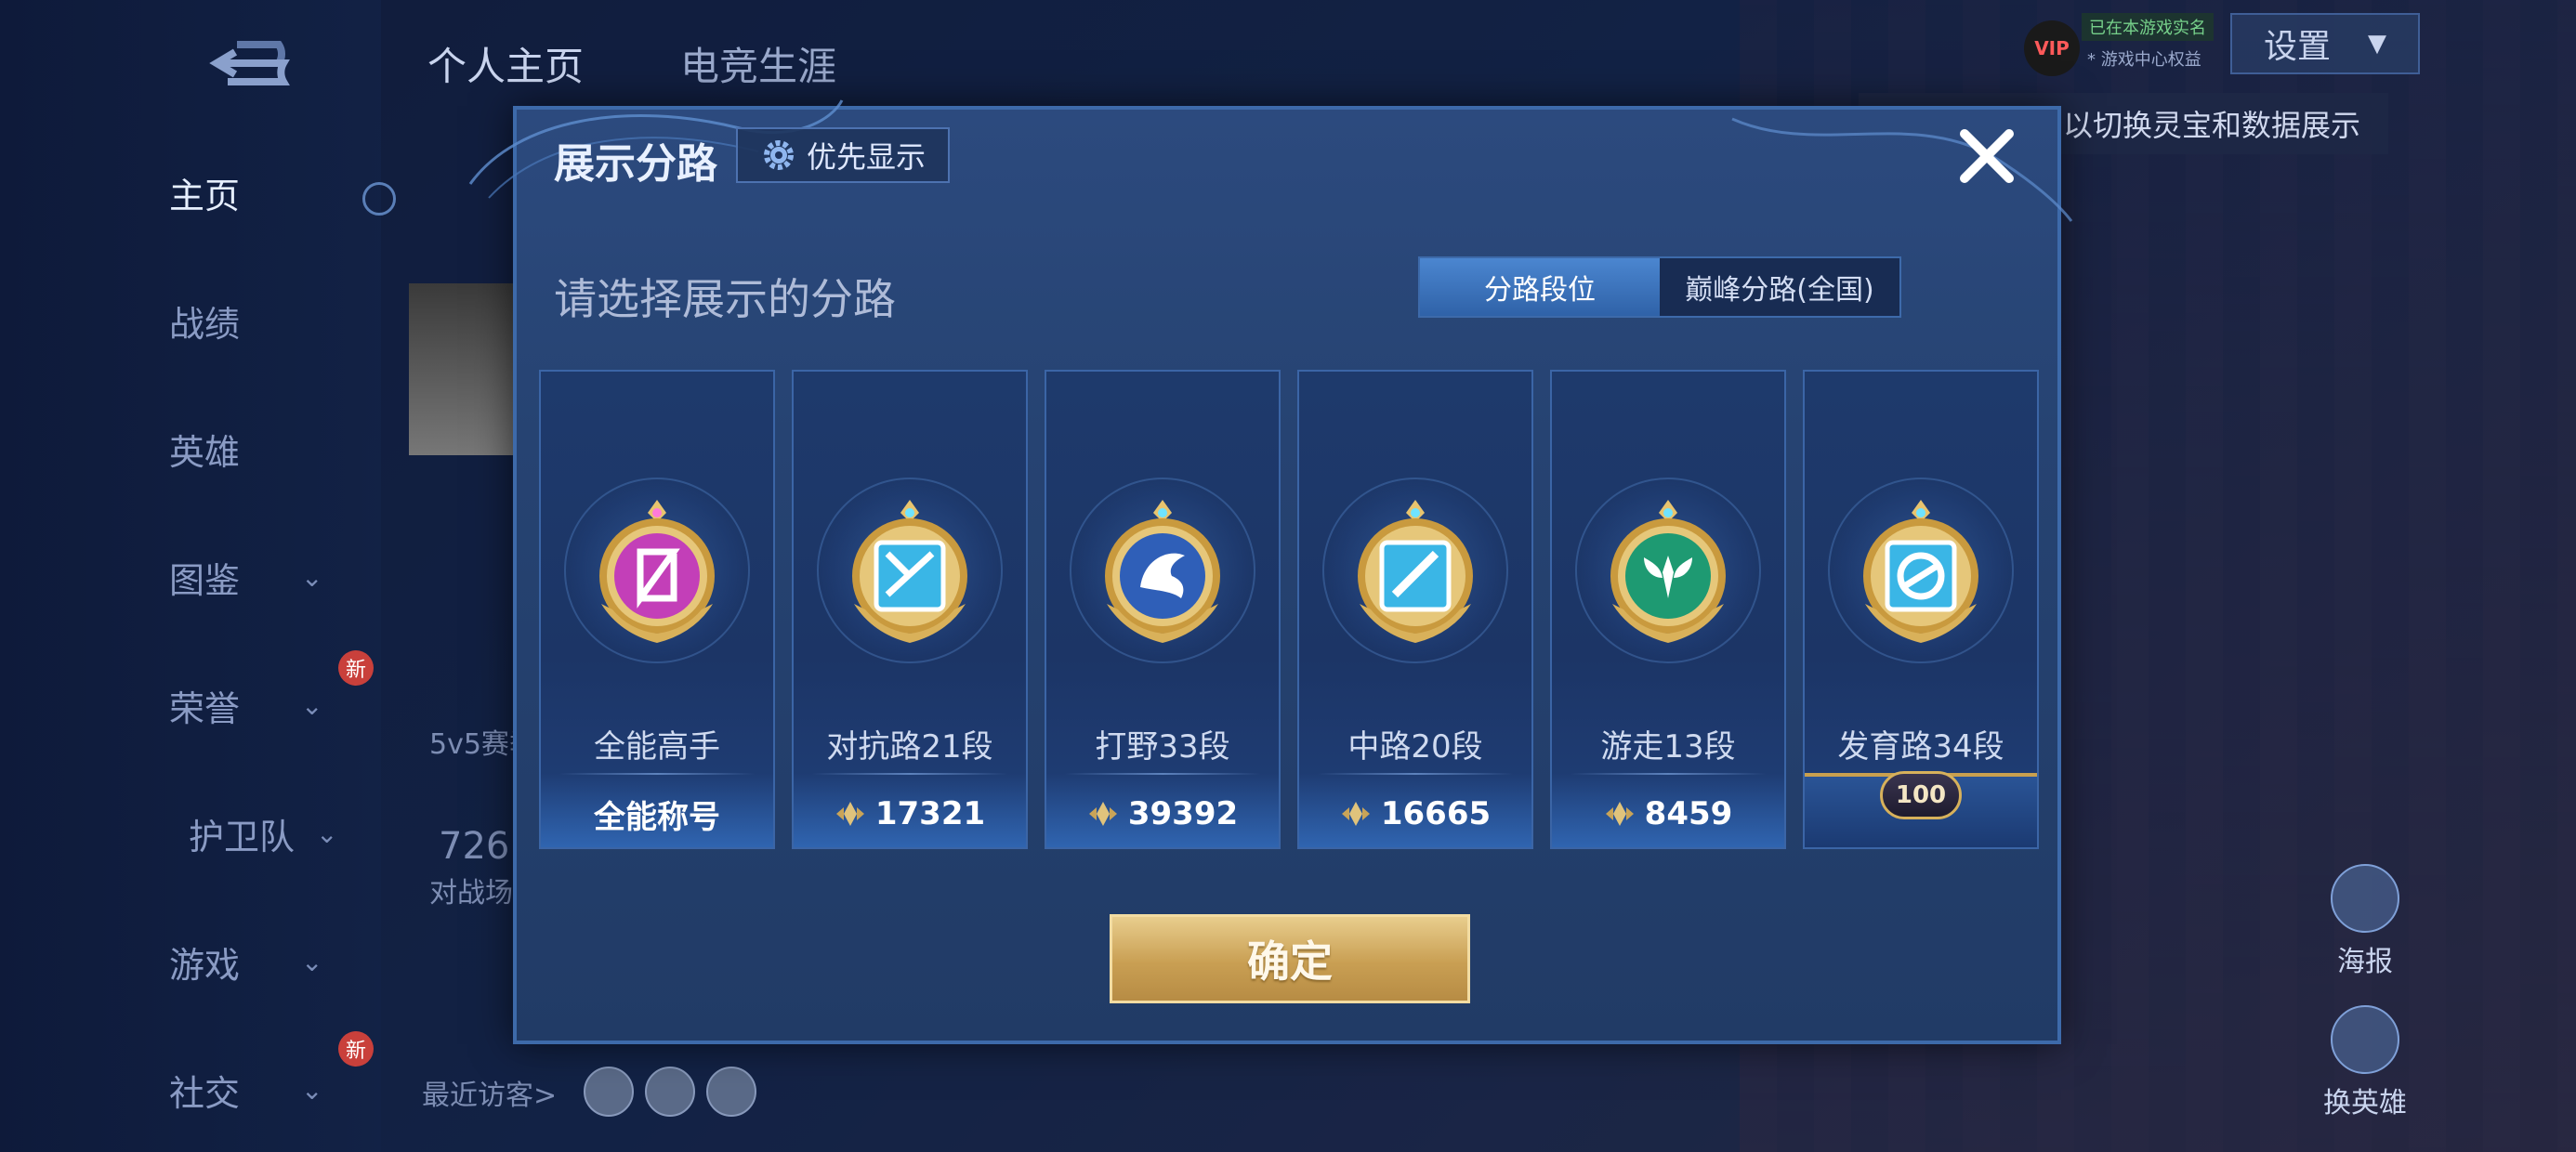  What do you see at coordinates (657, 747) in the screenshot?
I see `lane-name: 全能高手` at bounding box center [657, 747].